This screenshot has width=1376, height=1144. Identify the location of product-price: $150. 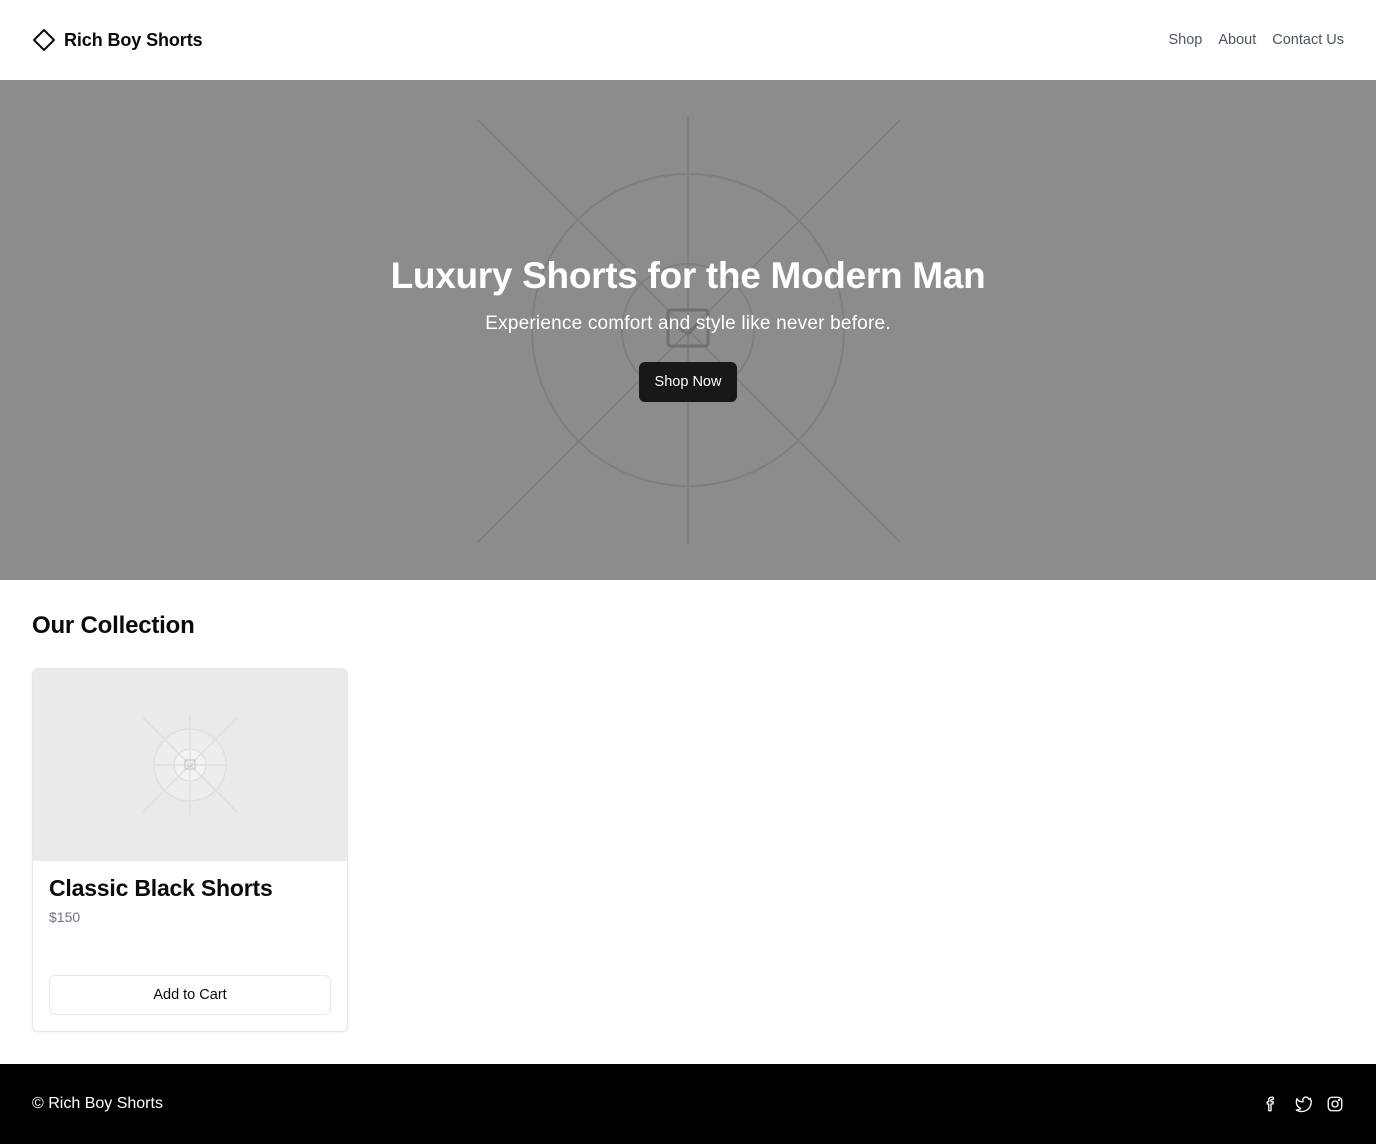
(65, 917).